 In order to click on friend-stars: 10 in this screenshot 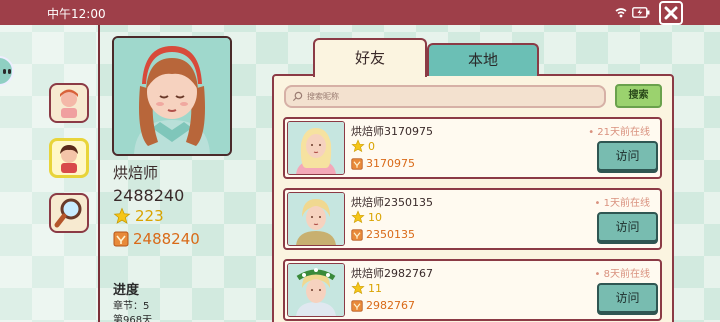, I will do `click(366, 217)`.